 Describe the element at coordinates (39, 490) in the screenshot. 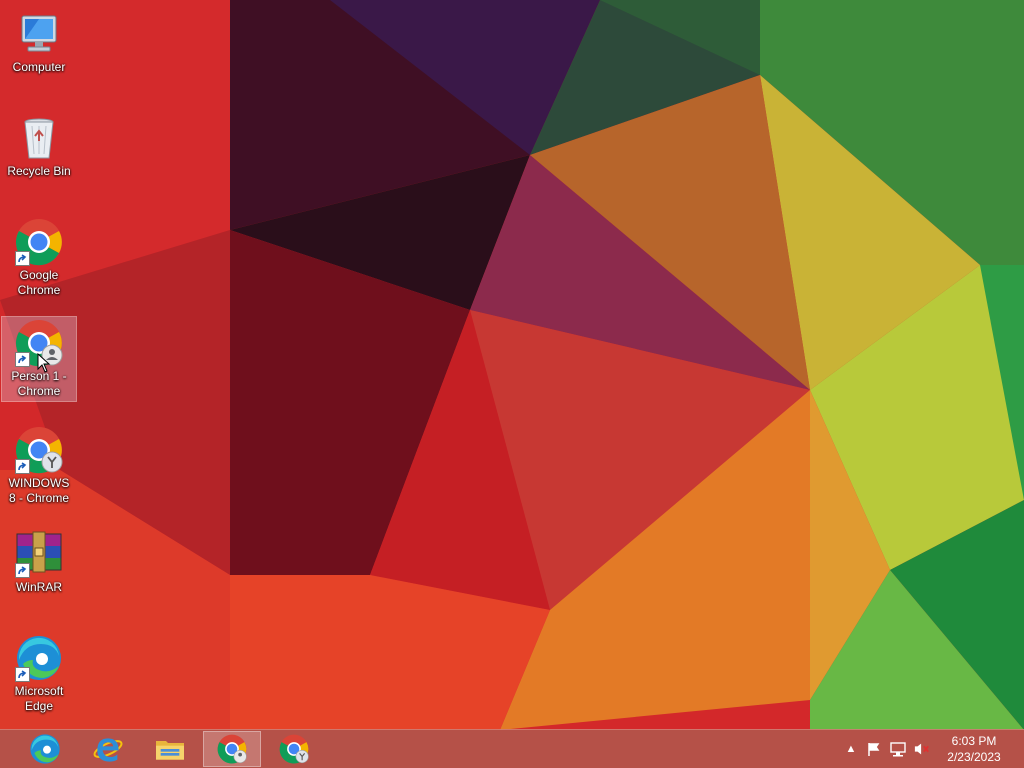

I see `desktop-icon-label: WINDOWS 8 - Chrome` at that location.